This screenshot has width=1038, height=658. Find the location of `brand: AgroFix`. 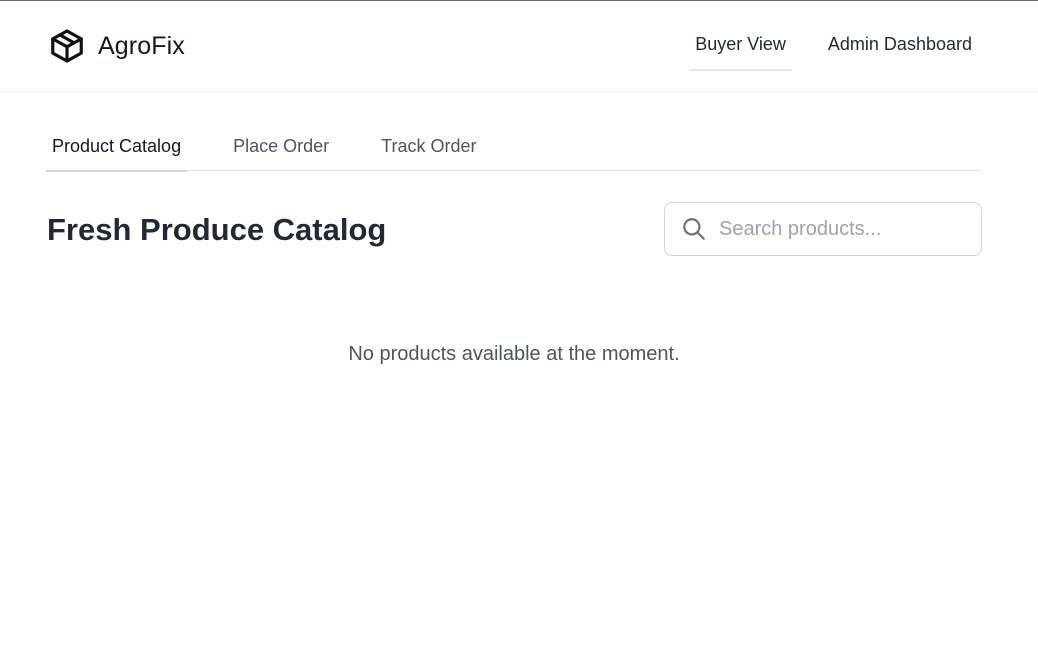

brand: AgroFix is located at coordinates (116, 46).